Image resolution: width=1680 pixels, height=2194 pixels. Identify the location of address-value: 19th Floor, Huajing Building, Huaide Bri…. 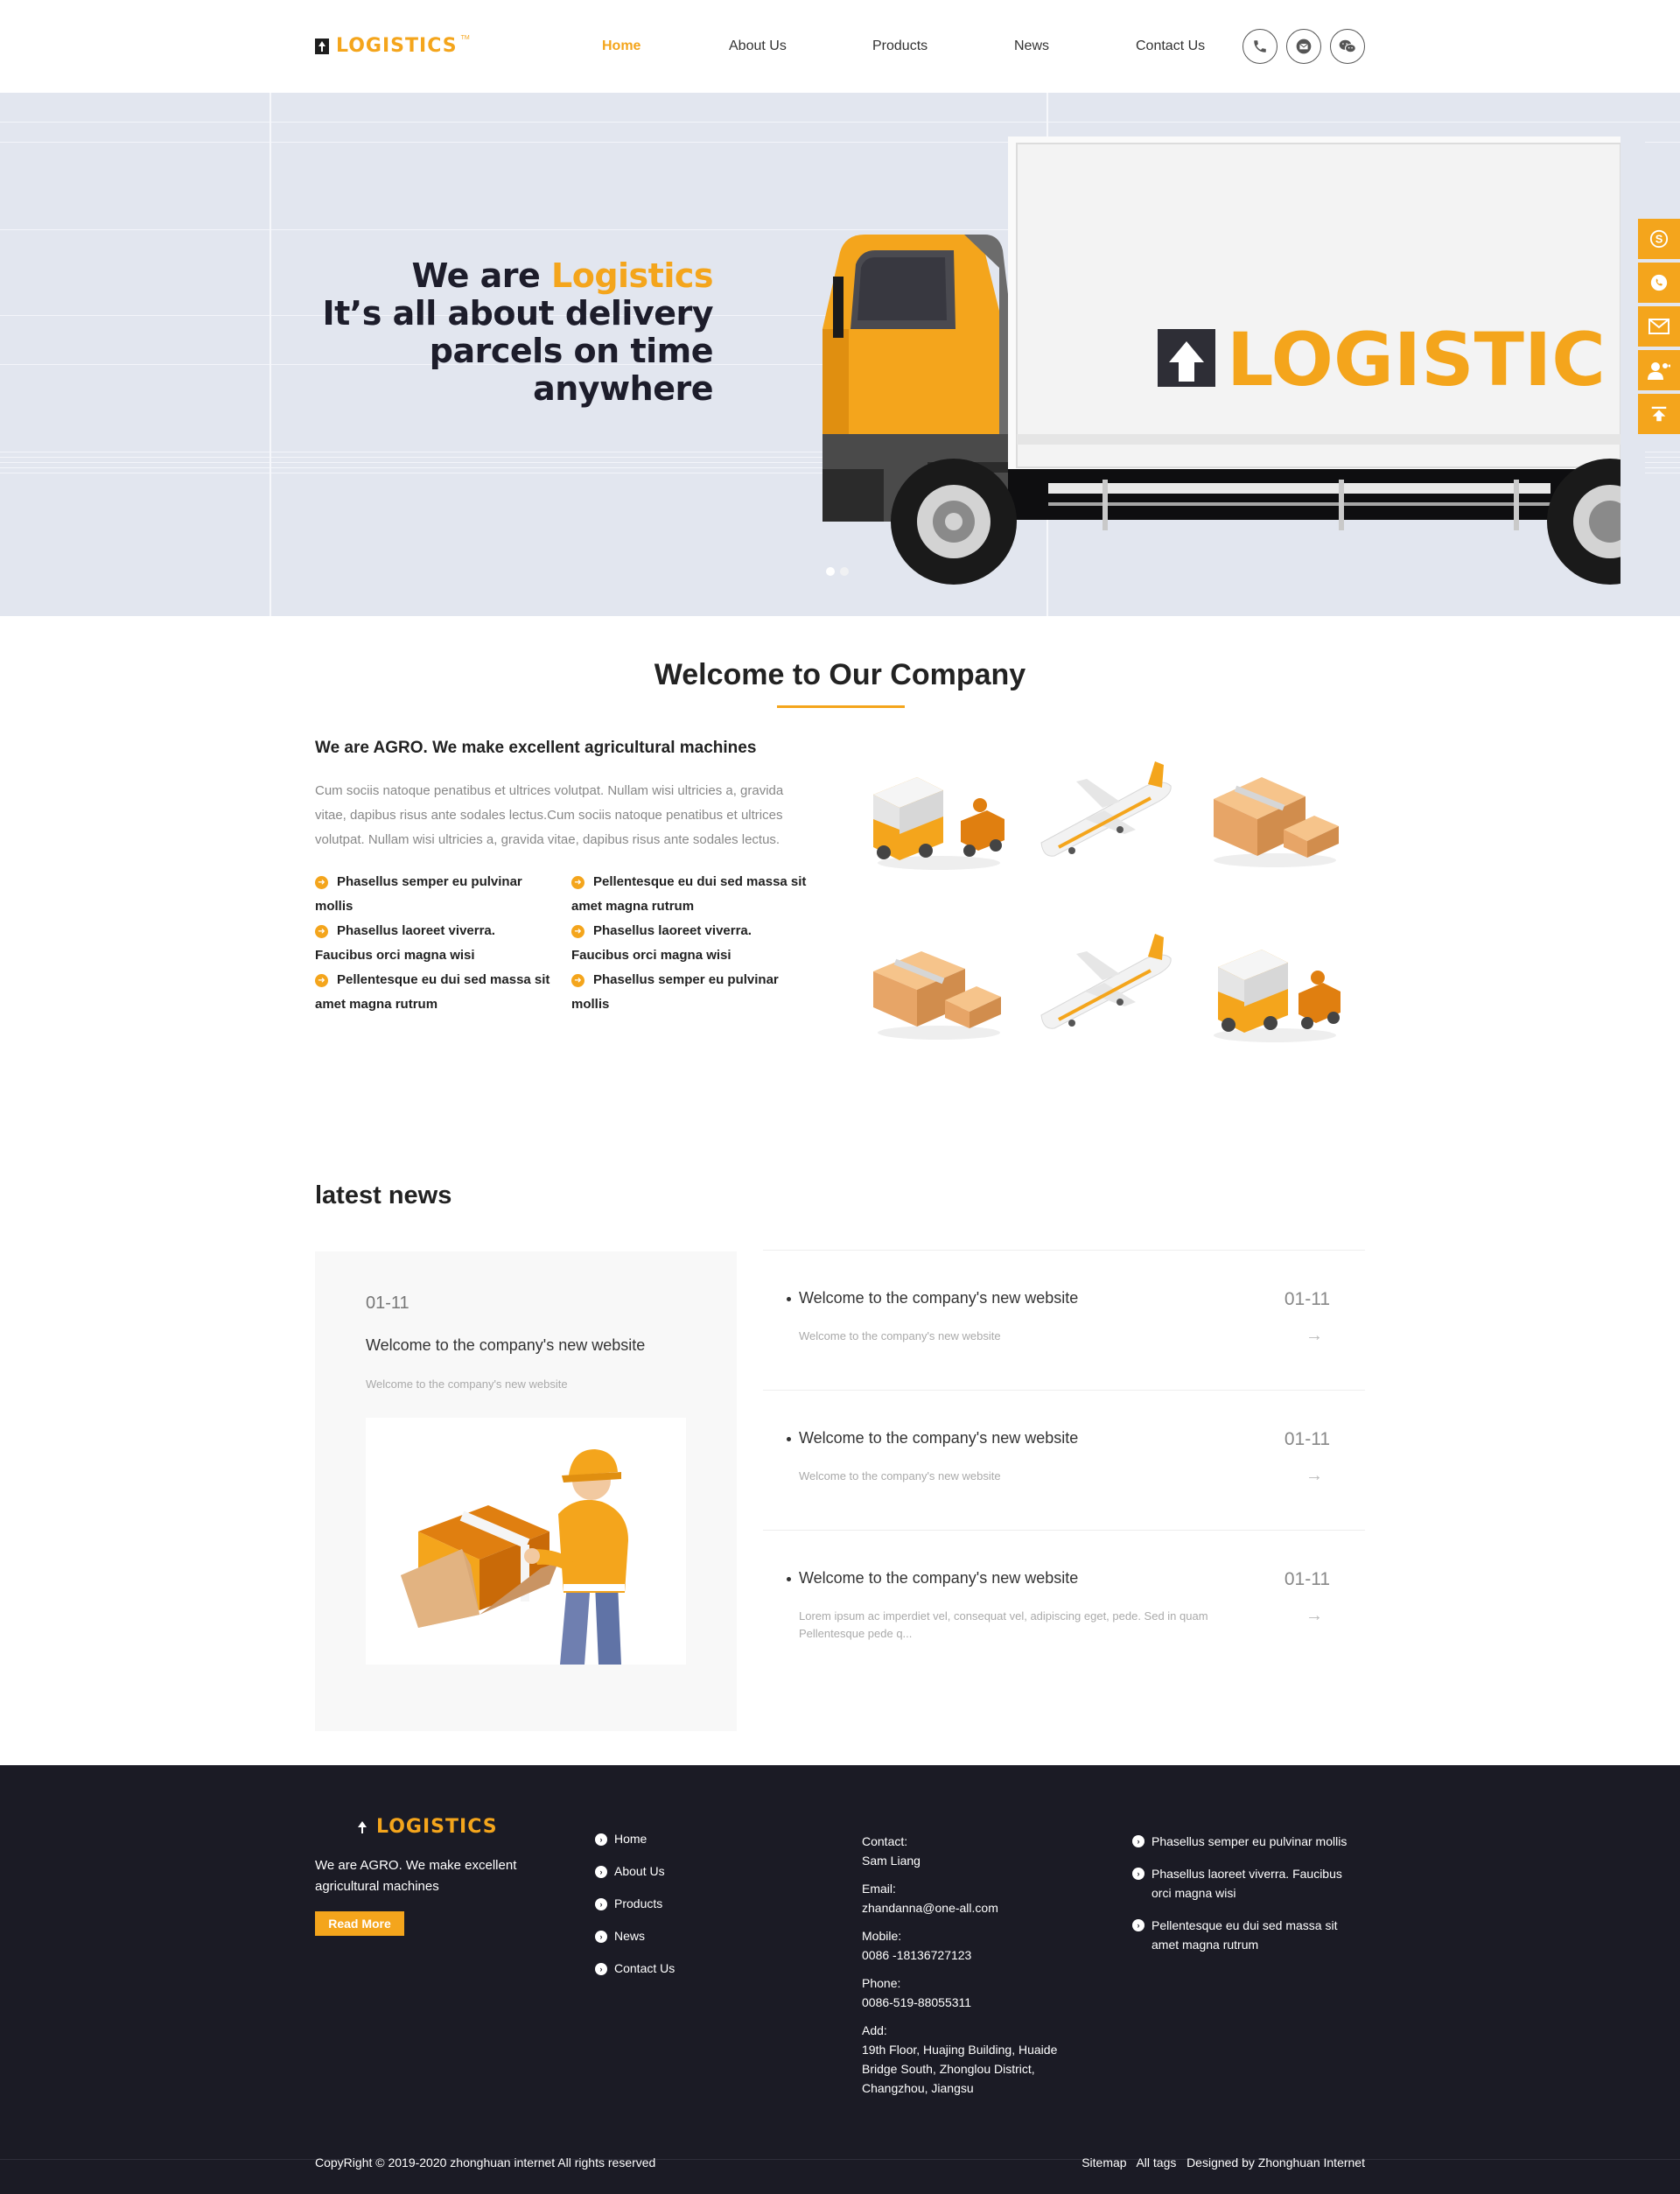
(960, 2069).